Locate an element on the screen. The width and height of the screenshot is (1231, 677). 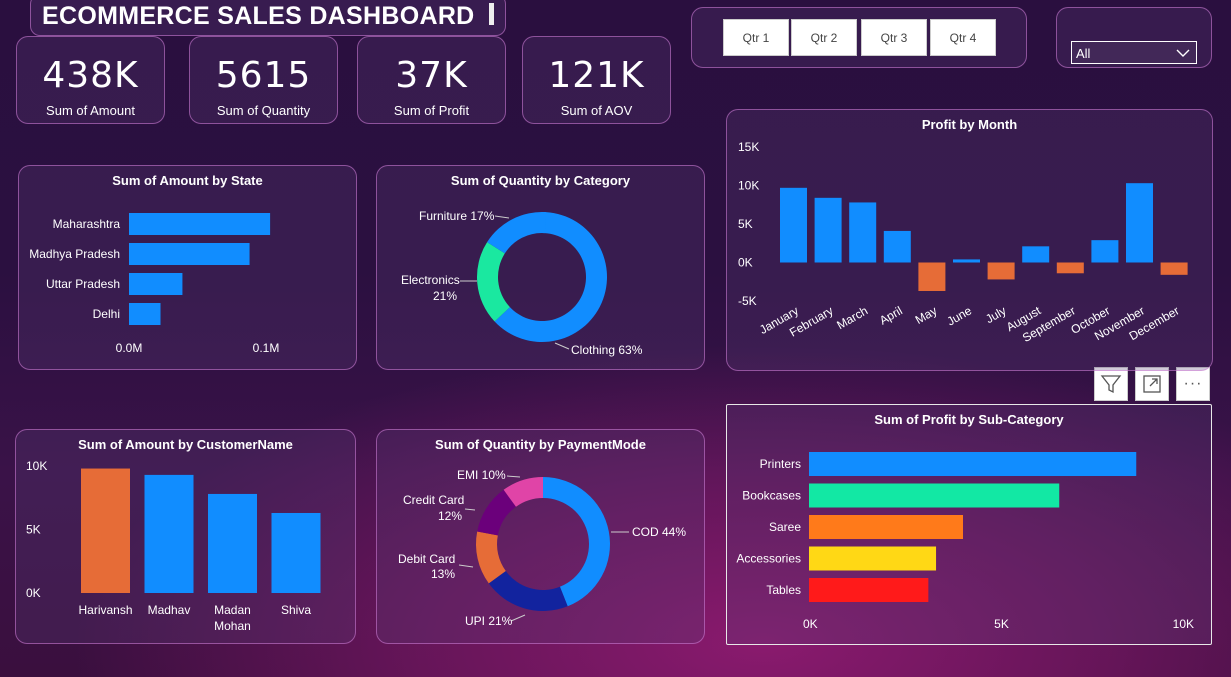
state-slicer: All is located at coordinates (1134, 37).